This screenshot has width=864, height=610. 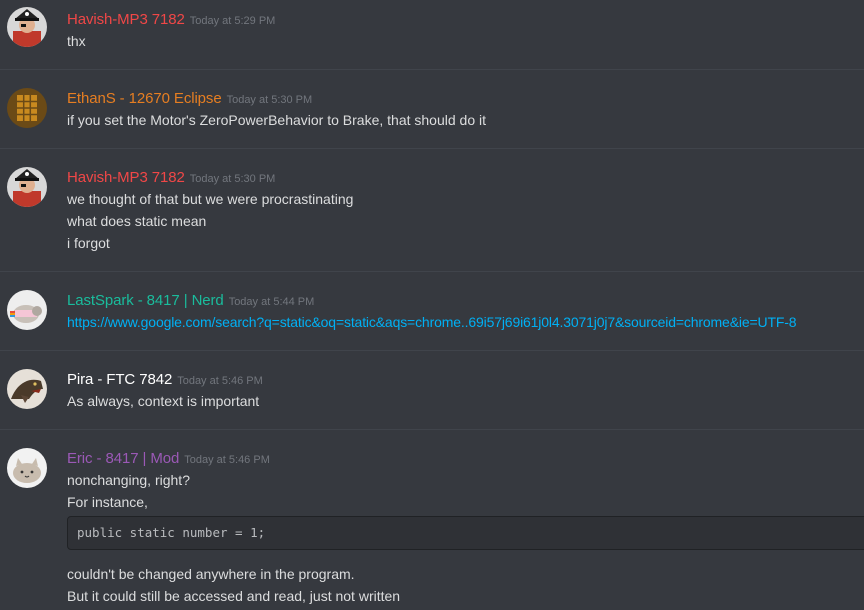 What do you see at coordinates (163, 401) in the screenshot?
I see `message-text: As always, context is important` at bounding box center [163, 401].